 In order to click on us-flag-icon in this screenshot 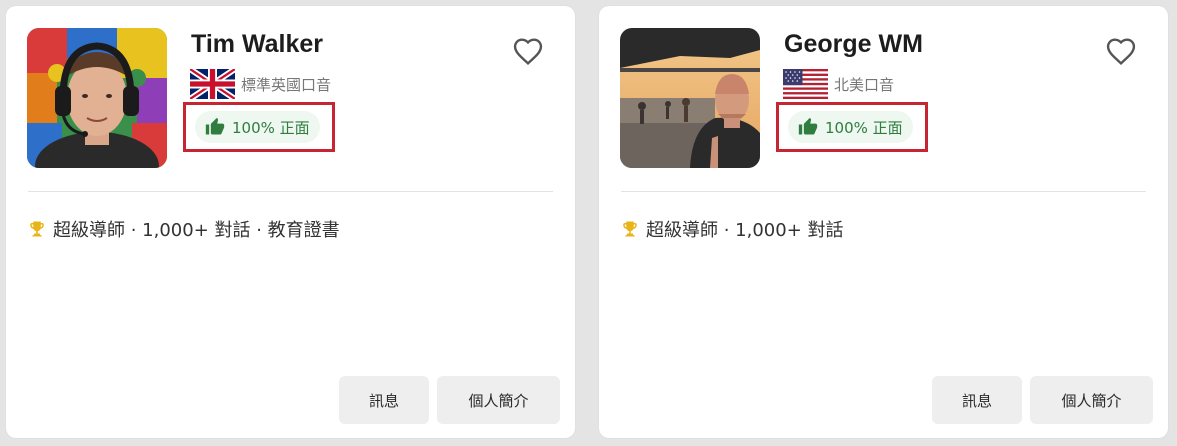, I will do `click(805, 84)`.